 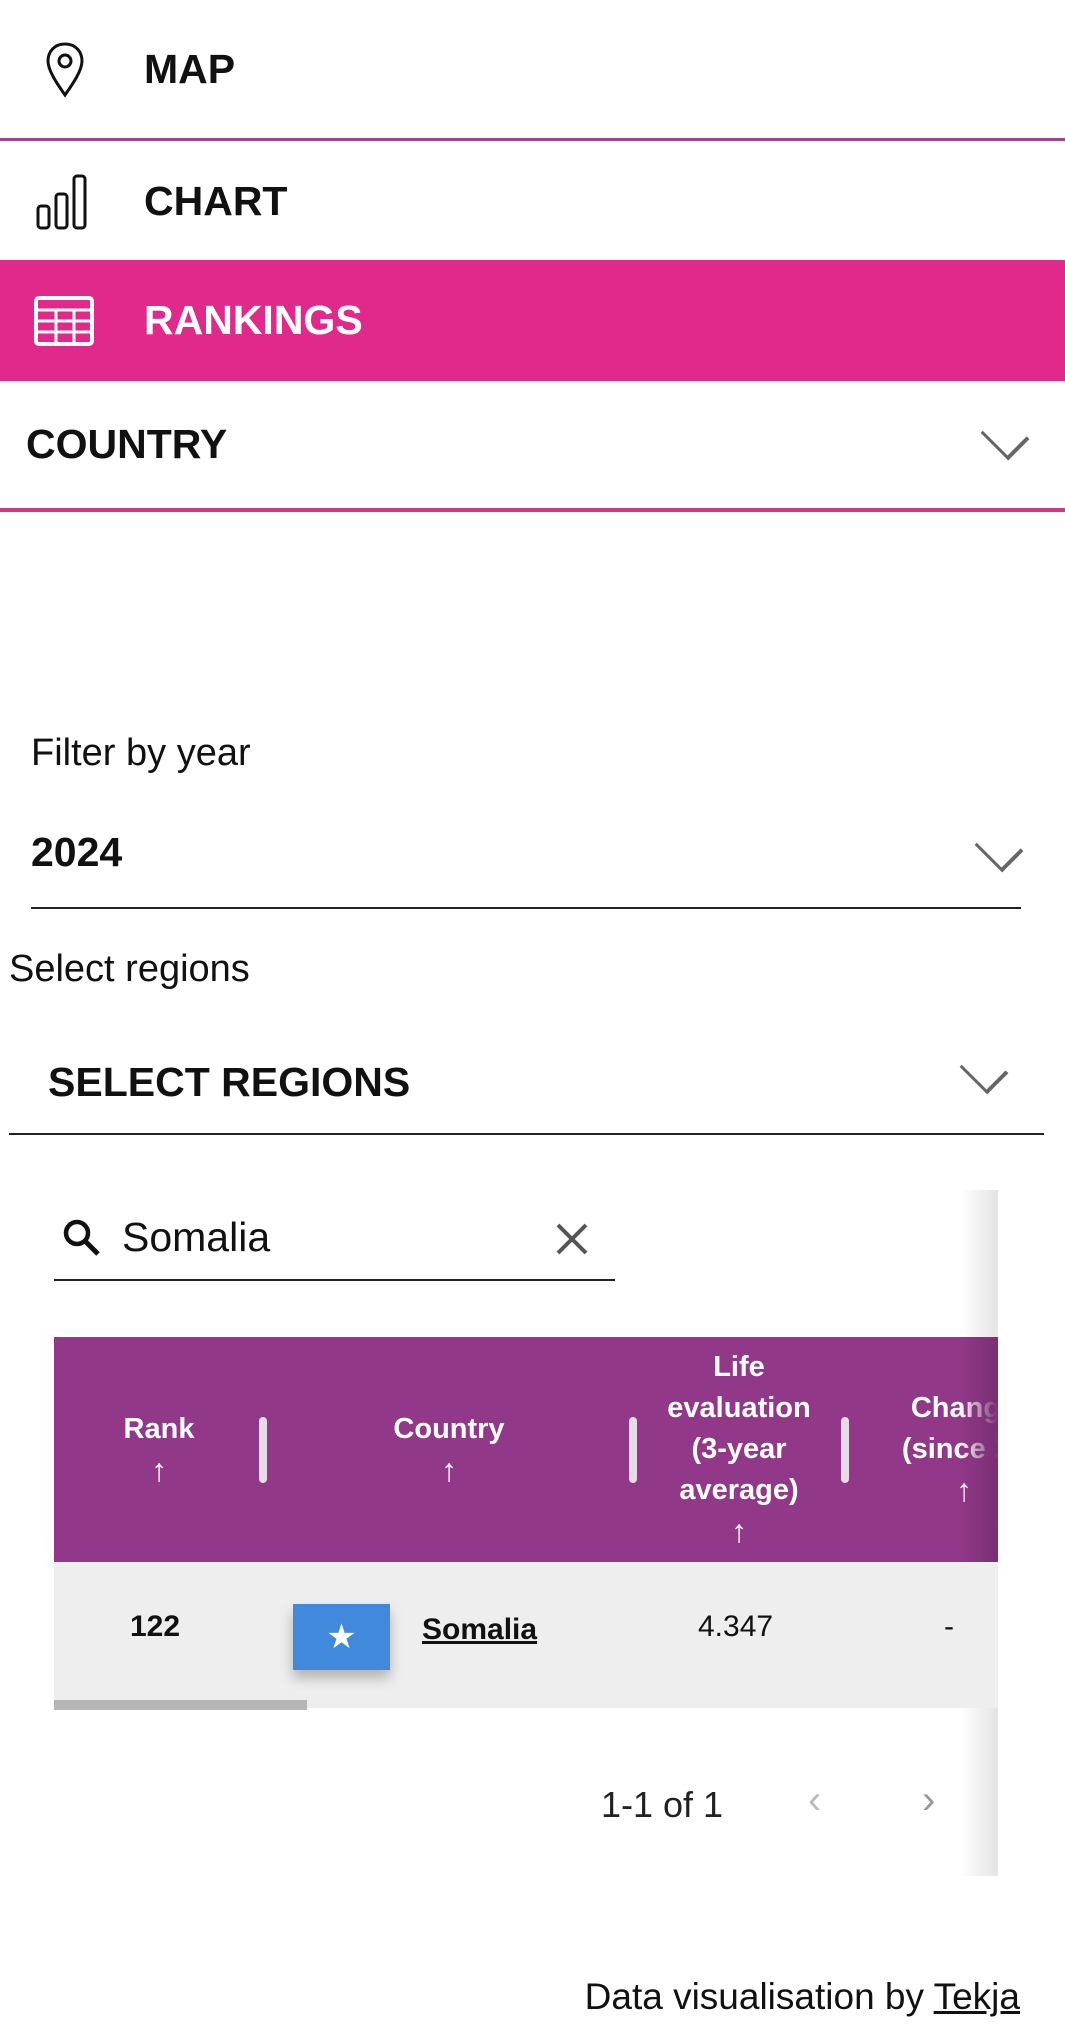 I want to click on nav-label: CHART, so click(x=216, y=200).